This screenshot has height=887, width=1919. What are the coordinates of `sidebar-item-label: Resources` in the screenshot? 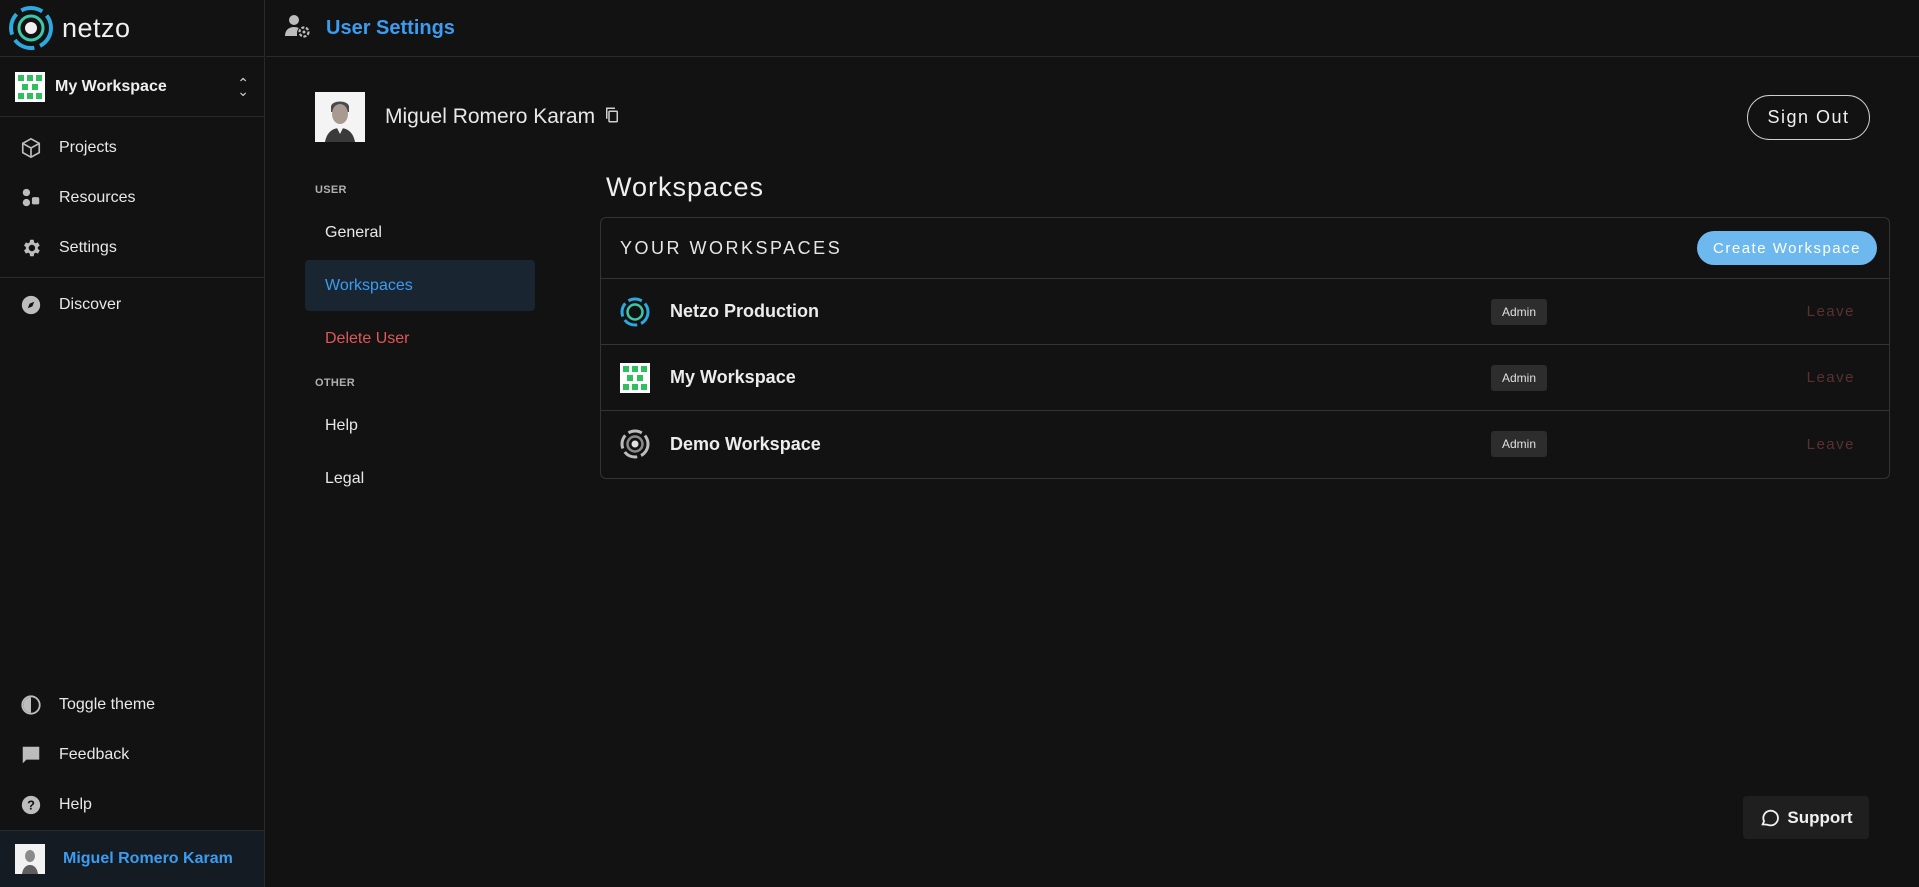 It's located at (97, 197).